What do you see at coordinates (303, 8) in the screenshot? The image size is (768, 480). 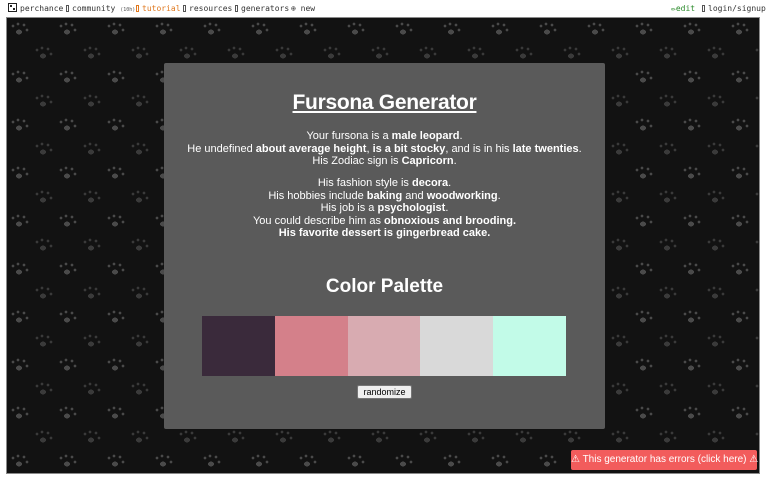 I see `new-link: ⊕ new` at bounding box center [303, 8].